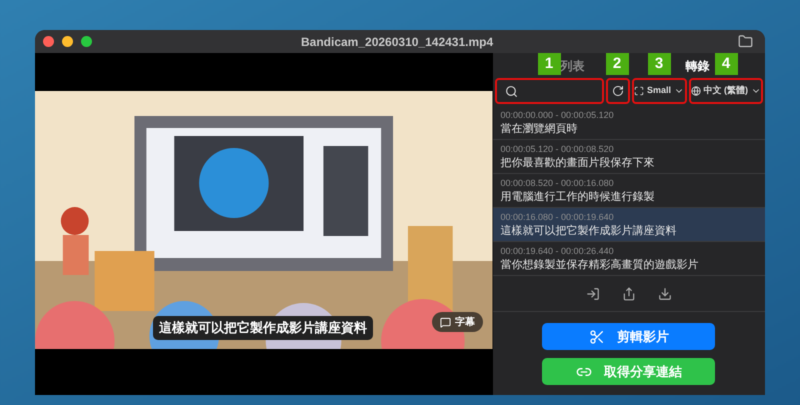 The image size is (800, 405). What do you see at coordinates (578, 163) in the screenshot?
I see `transcript-text: 把你最喜歡的畫面片段保存下來` at bounding box center [578, 163].